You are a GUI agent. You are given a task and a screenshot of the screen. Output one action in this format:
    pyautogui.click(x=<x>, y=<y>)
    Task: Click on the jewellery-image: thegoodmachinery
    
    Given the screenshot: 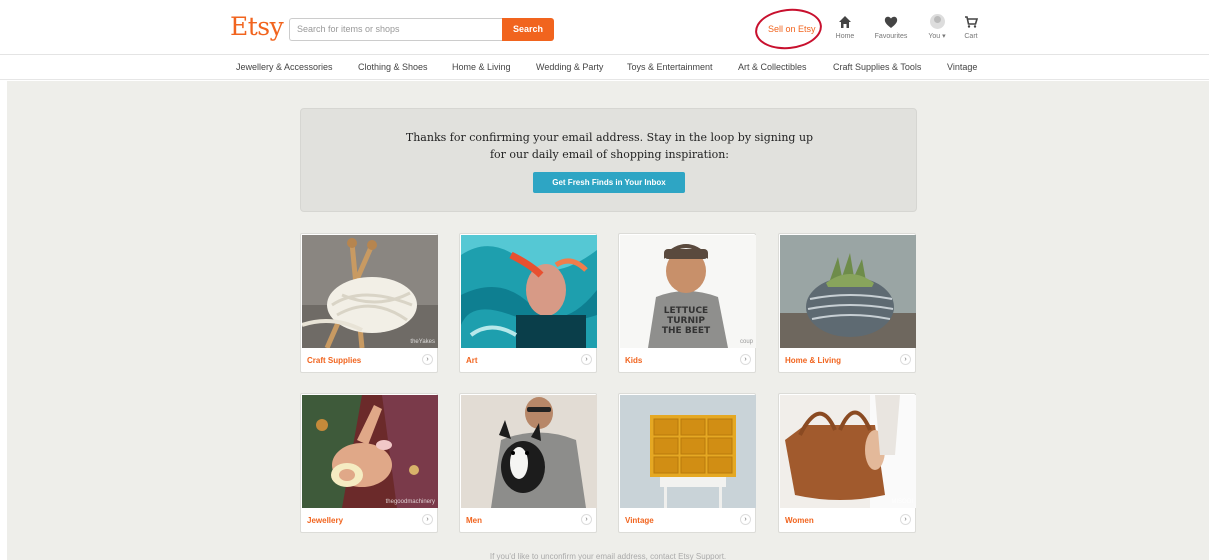 What is the action you would take?
    pyautogui.click(x=370, y=451)
    